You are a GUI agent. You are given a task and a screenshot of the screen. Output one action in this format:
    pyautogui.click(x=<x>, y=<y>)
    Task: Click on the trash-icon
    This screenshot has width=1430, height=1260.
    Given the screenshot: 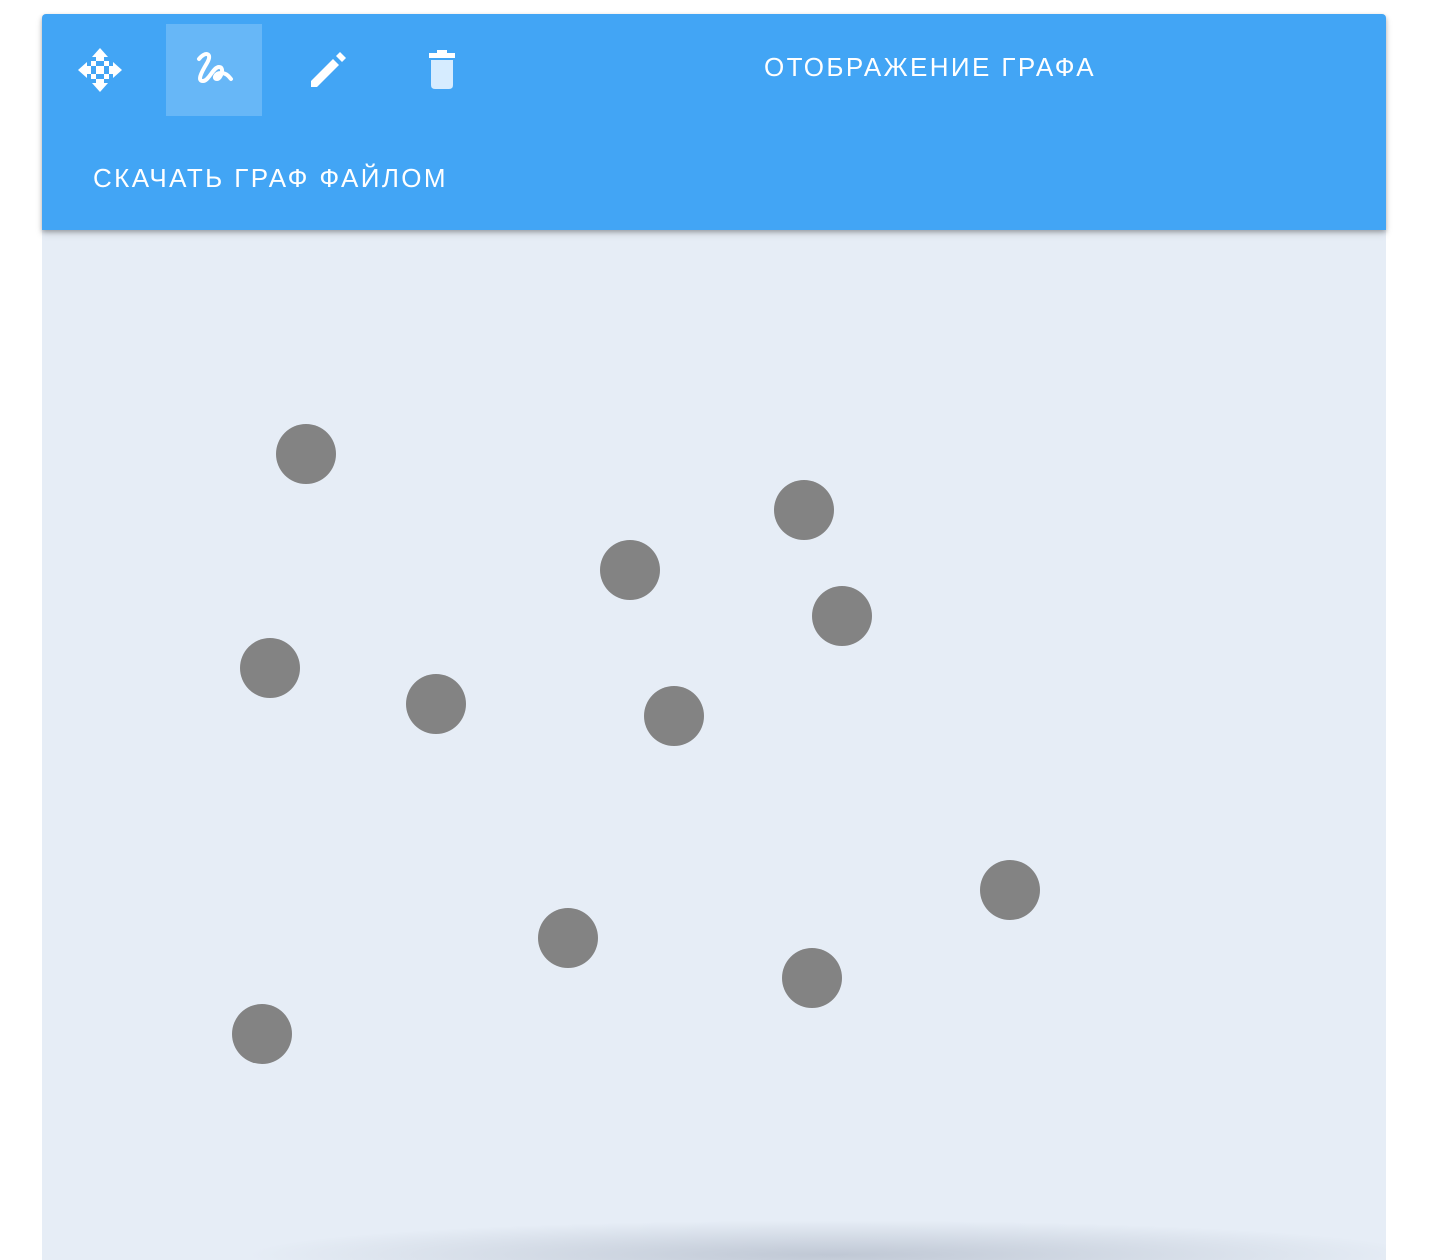 What is the action you would take?
    pyautogui.click(x=442, y=70)
    